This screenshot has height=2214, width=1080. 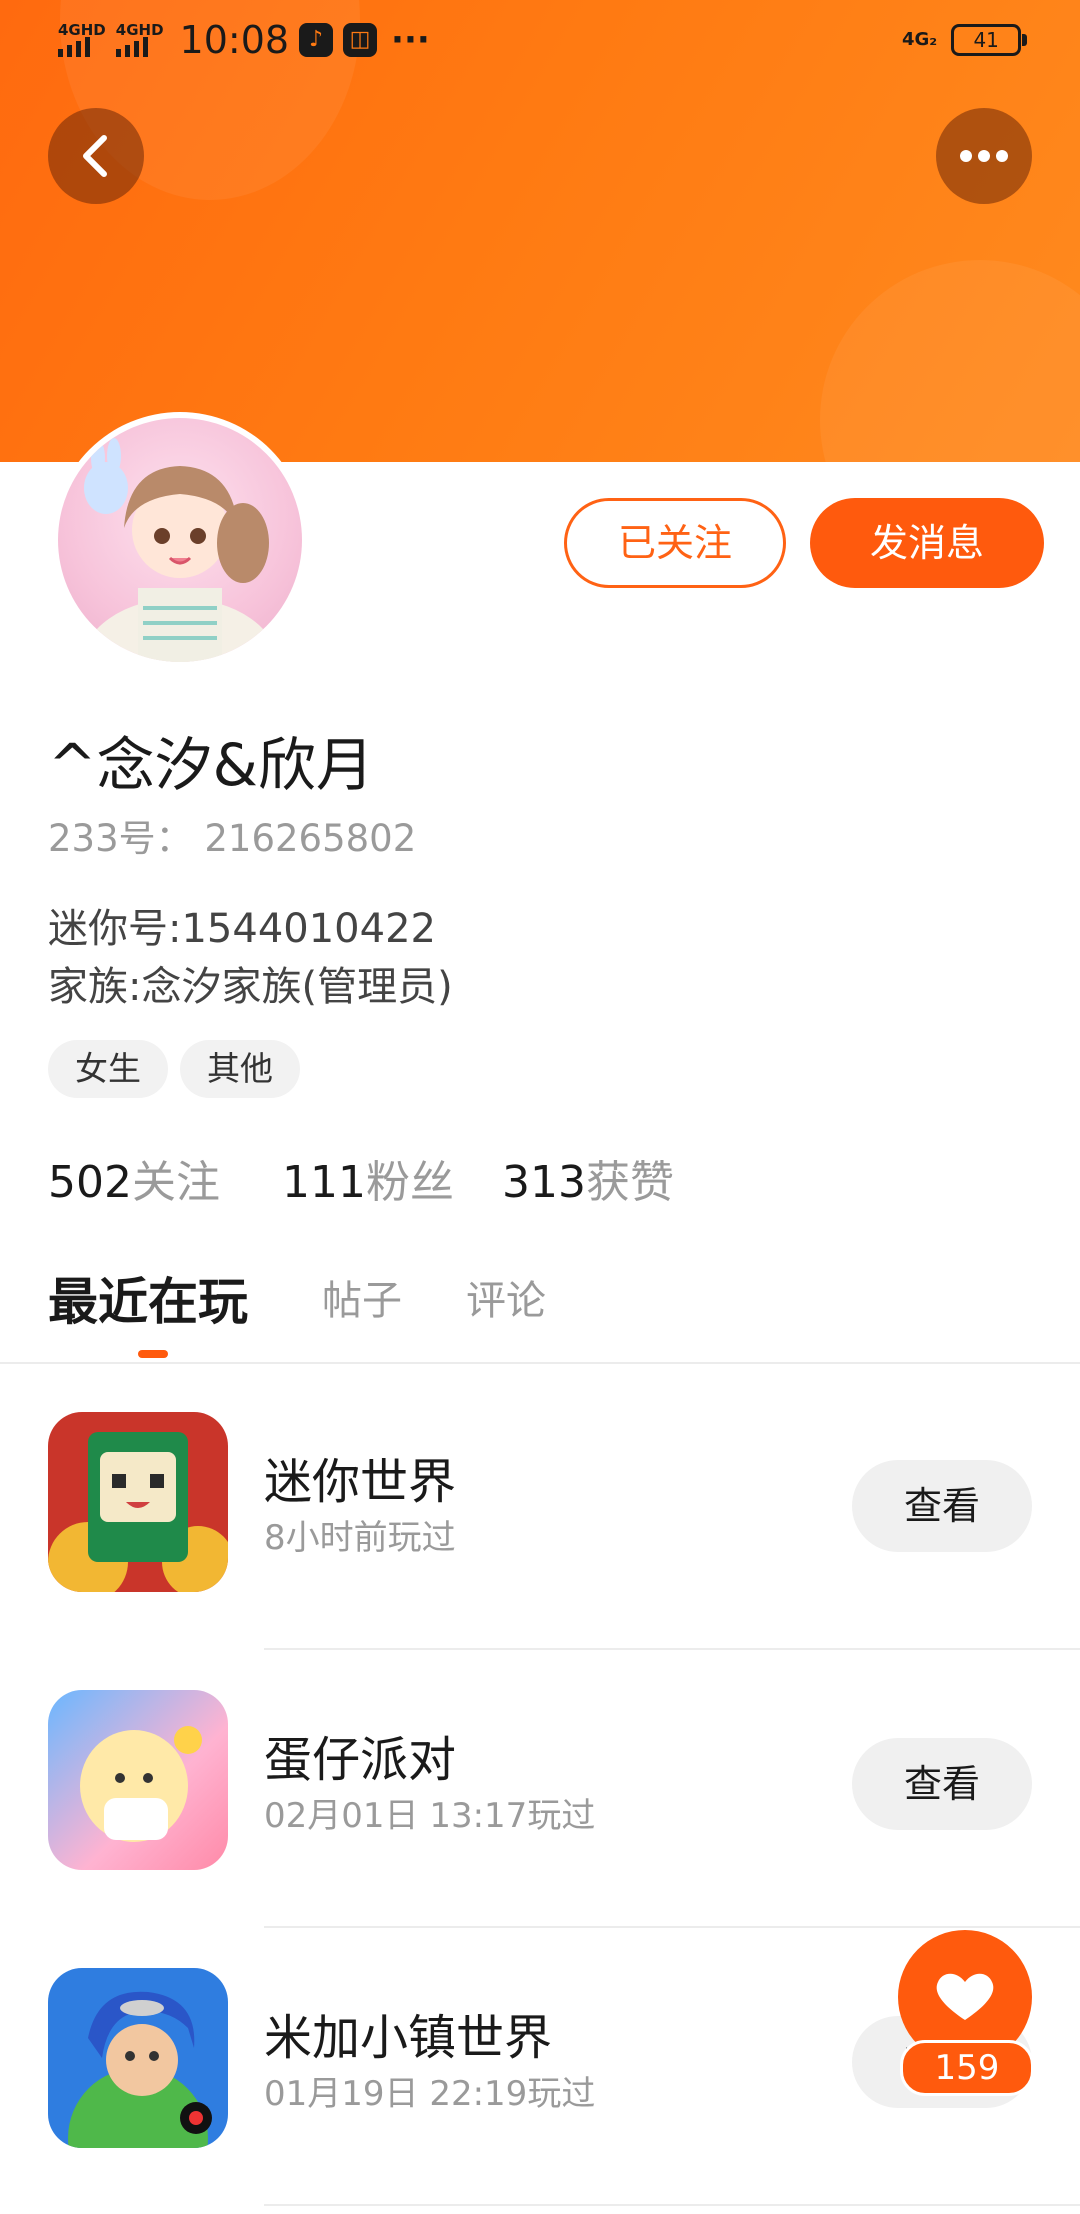 I want to click on back-button, so click(x=96, y=156).